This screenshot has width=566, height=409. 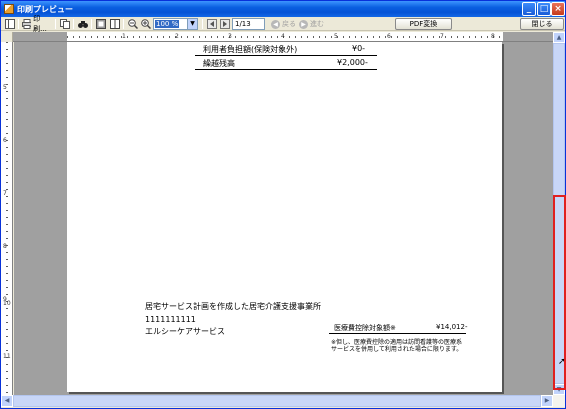 I want to click on ruler-tick: 2, so click(x=177, y=36).